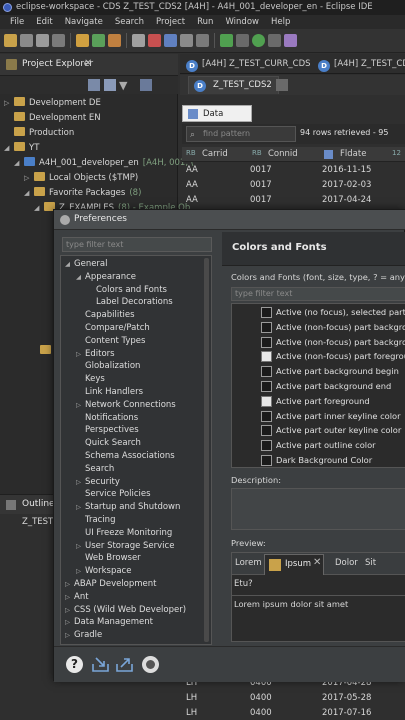 The image size is (405, 720). I want to click on pref-tree-item: ▷ Workspace, so click(103, 571).